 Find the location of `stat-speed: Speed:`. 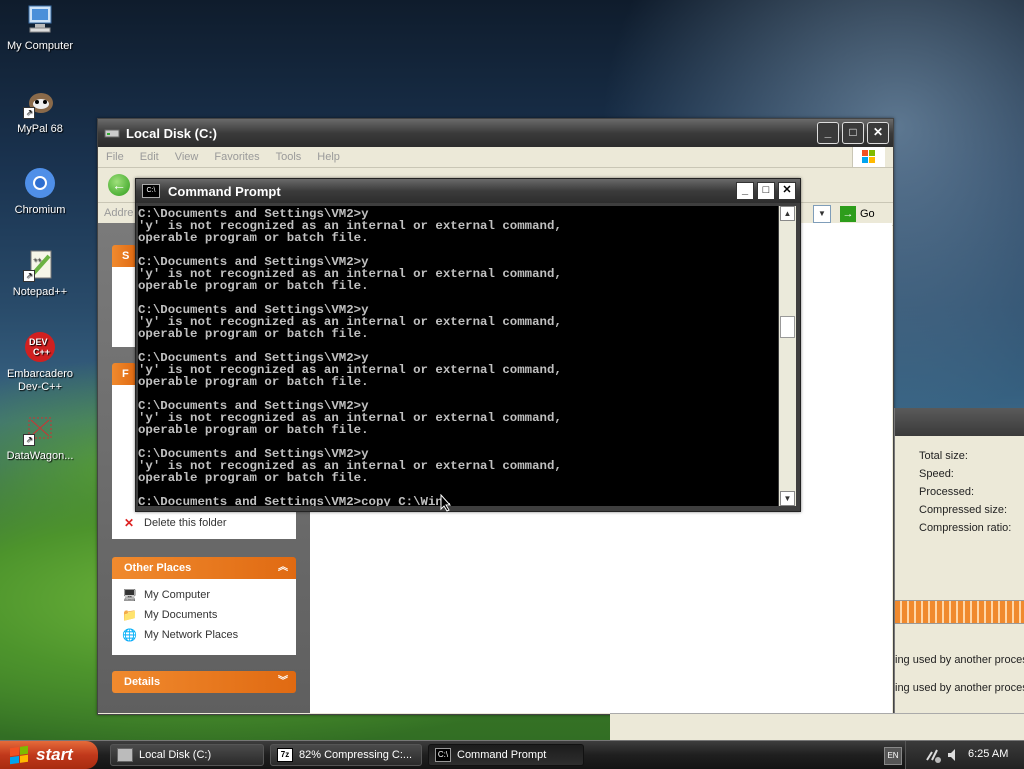

stat-speed: Speed: is located at coordinates (936, 474).